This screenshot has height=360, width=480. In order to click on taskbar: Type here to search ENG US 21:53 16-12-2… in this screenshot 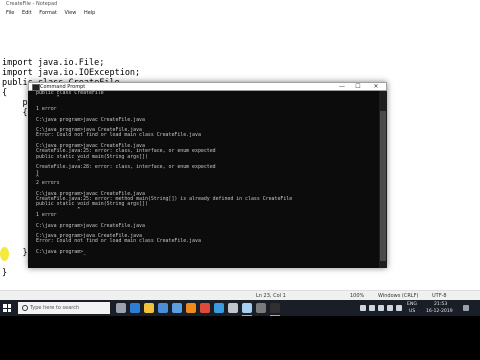, I will do `click(240, 308)`.